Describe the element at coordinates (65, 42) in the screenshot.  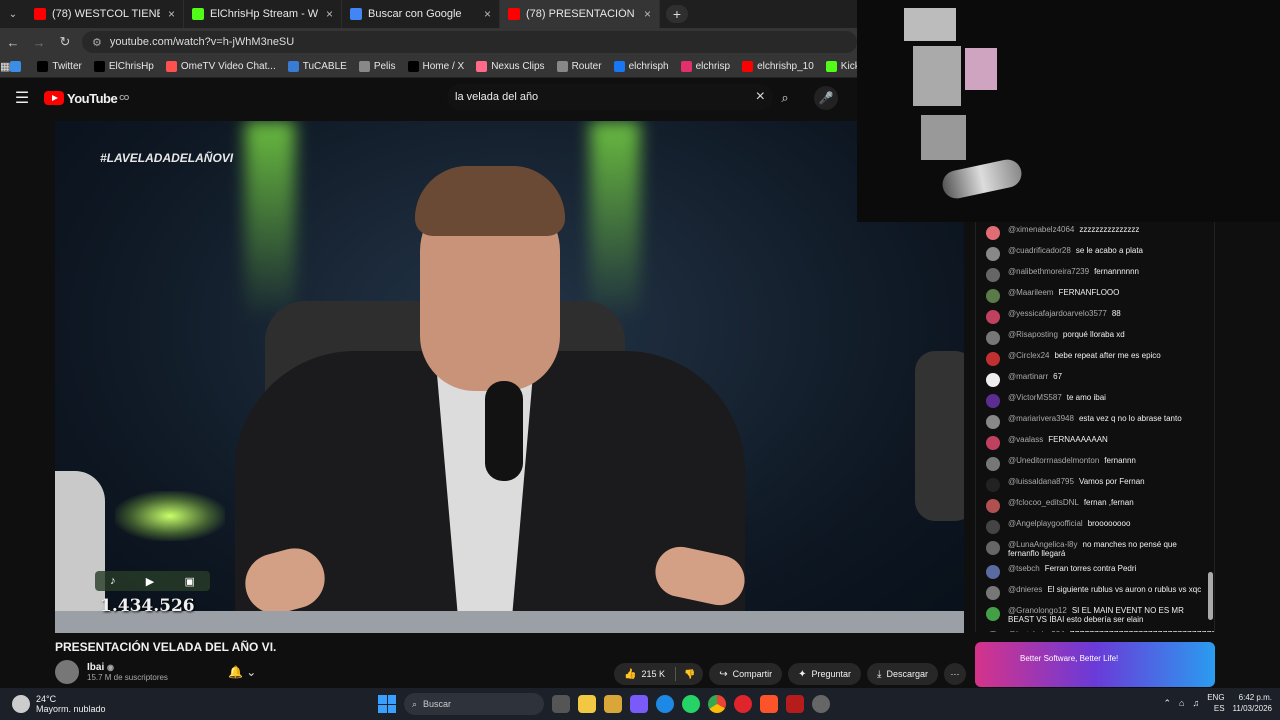
I see `reload-button: ↻` at that location.